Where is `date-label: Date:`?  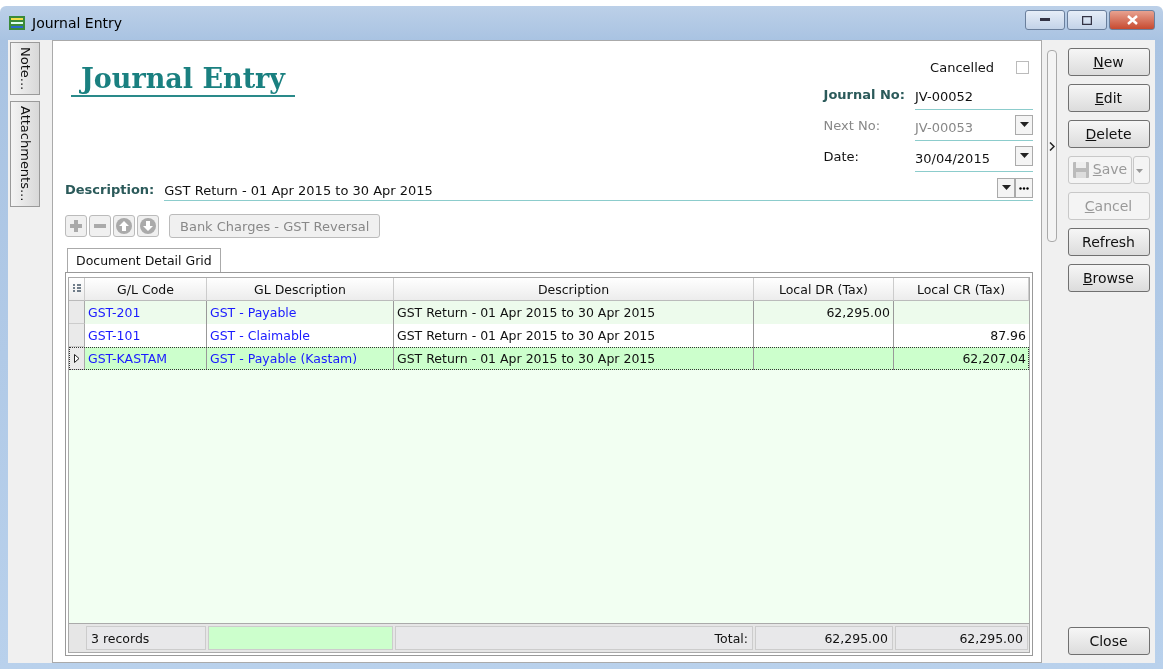
date-label: Date: is located at coordinates (841, 157).